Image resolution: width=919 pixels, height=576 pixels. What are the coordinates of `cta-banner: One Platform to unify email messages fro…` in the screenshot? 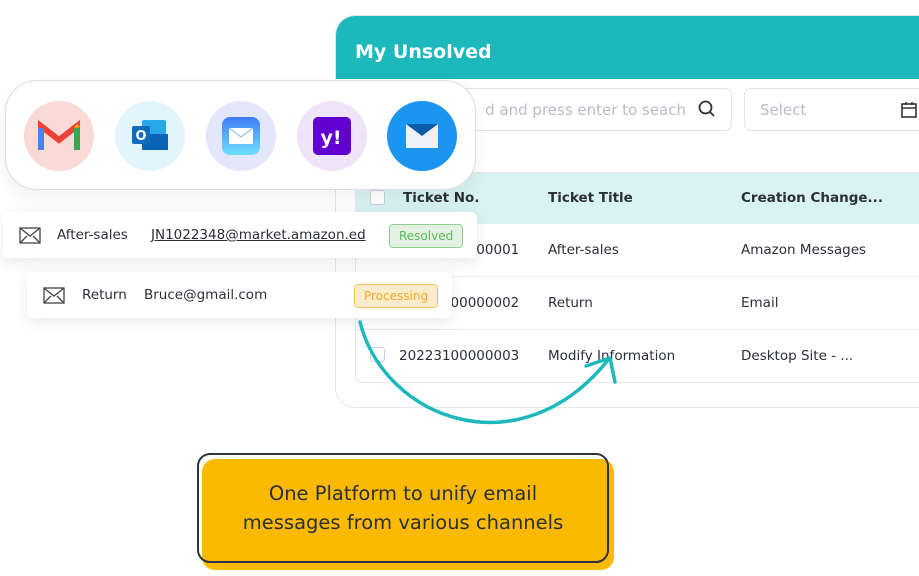 It's located at (403, 508).